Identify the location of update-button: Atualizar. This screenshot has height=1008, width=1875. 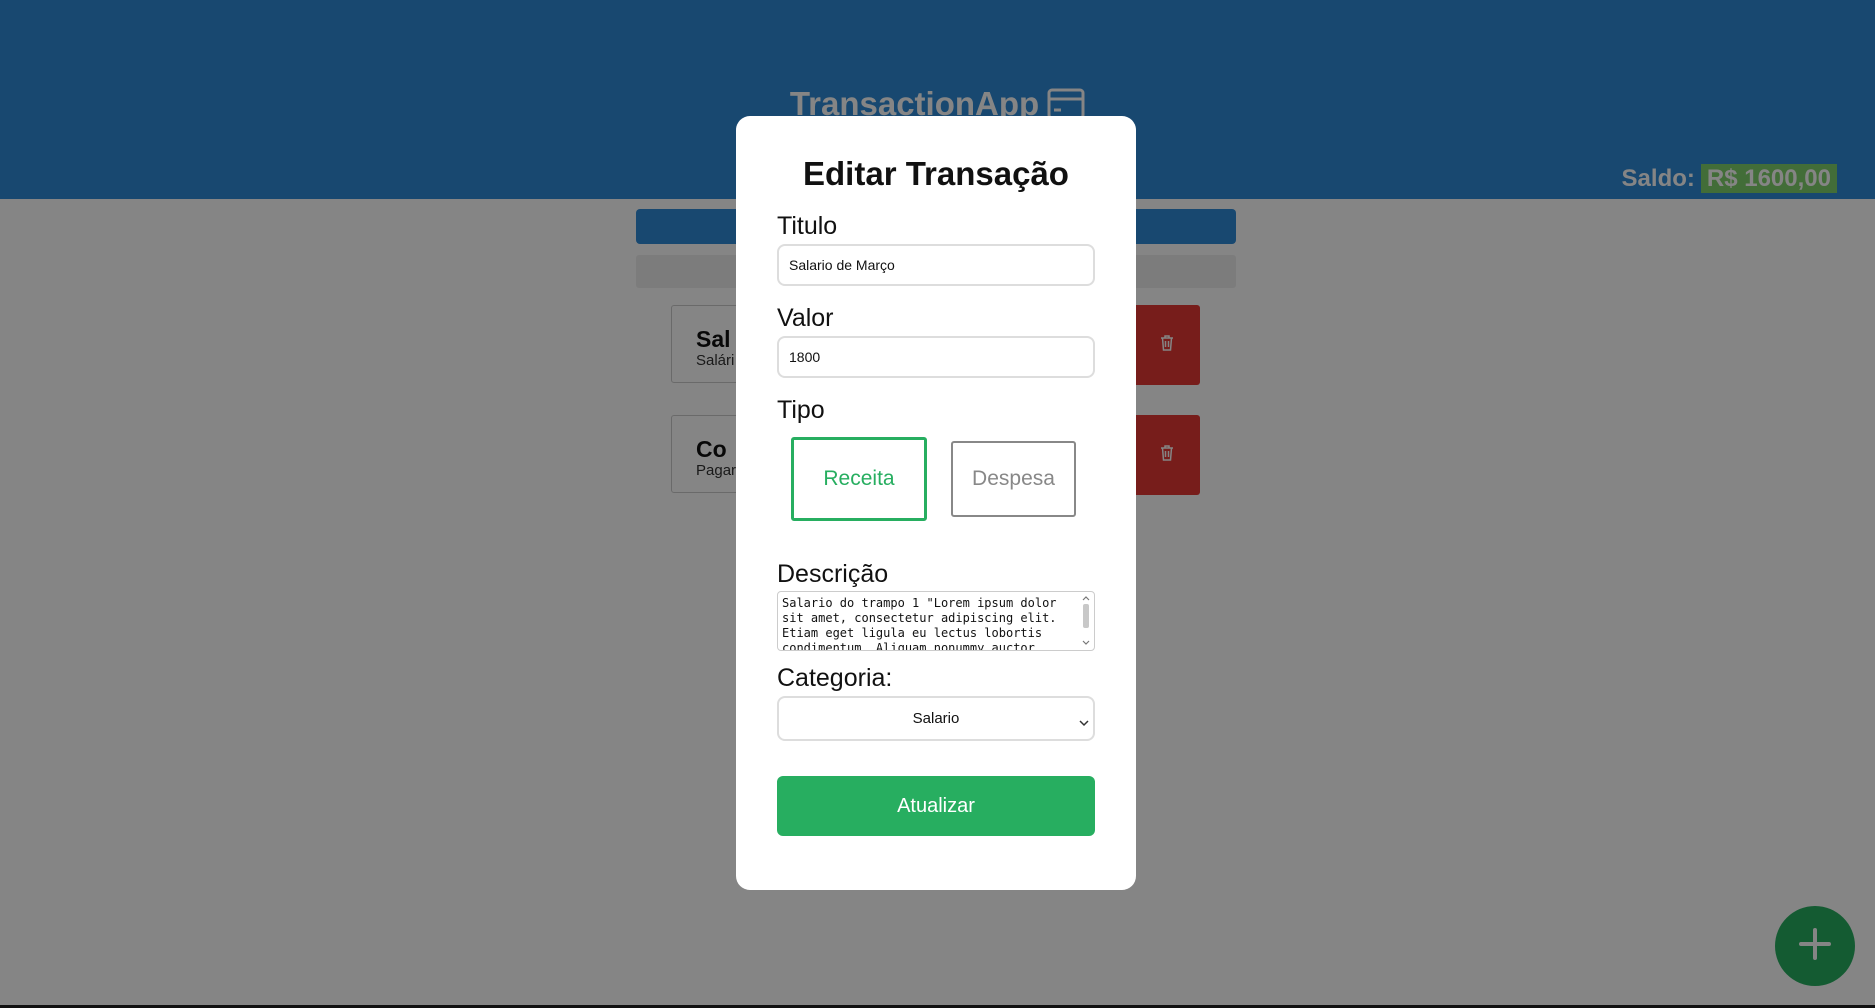
(936, 806).